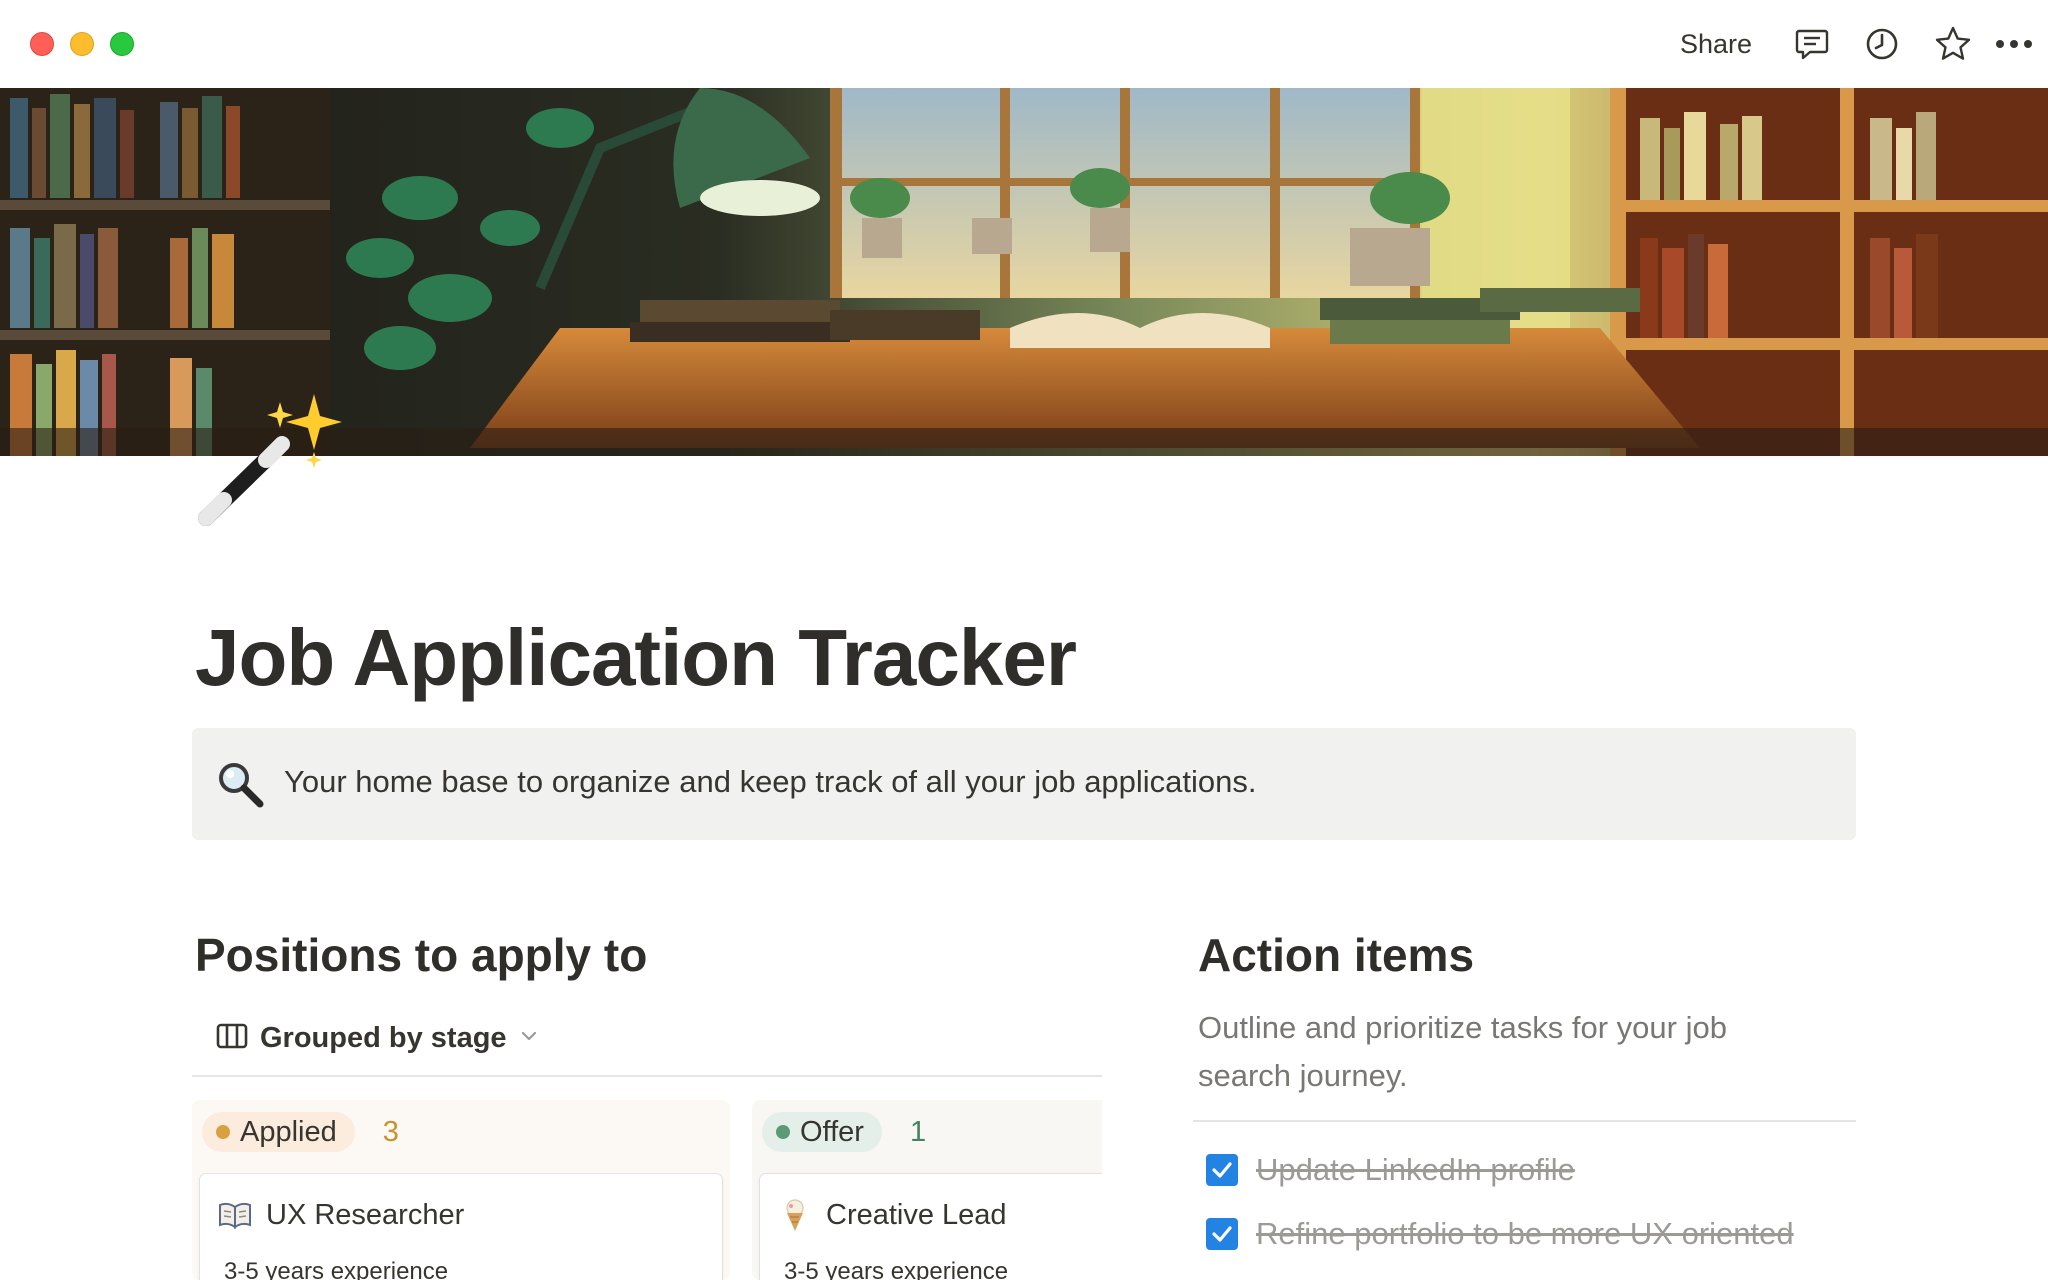 This screenshot has height=1280, width=2048. Describe the element at coordinates (288, 1131) in the screenshot. I see `status-label: Applied` at that location.